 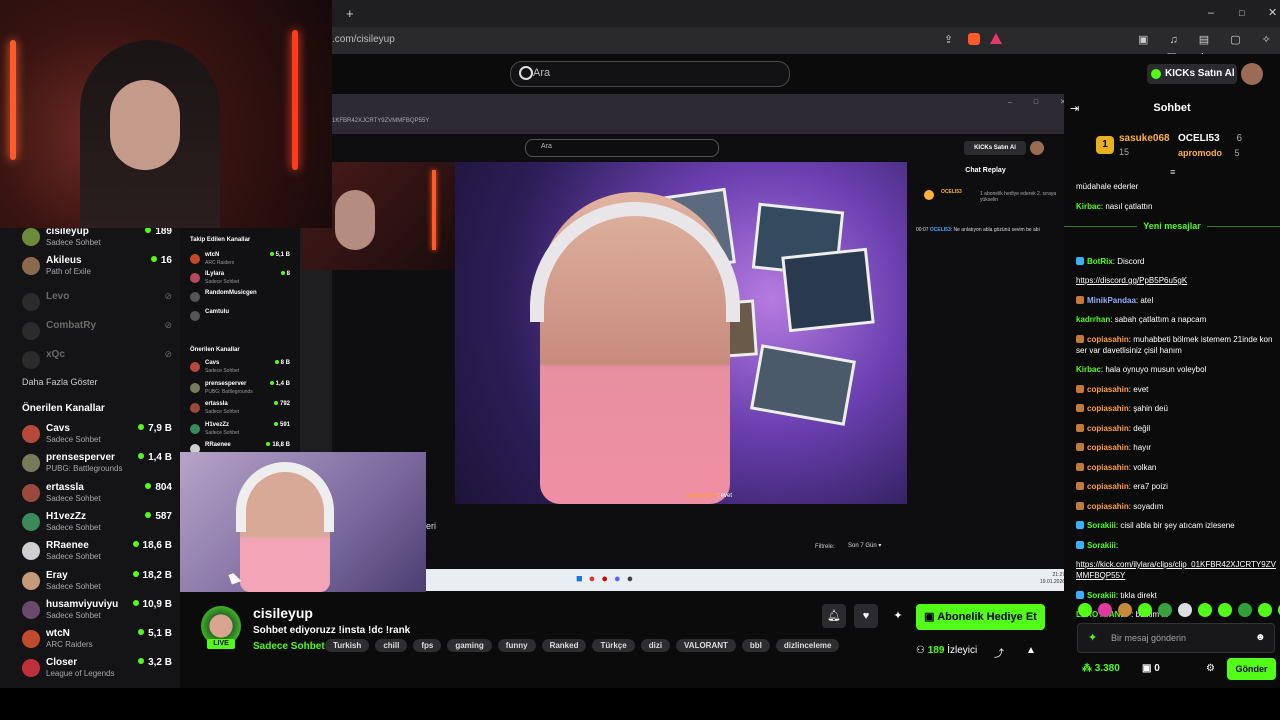 What do you see at coordinates (1093, 319) in the screenshot?
I see `chat-username: kadrrhan` at bounding box center [1093, 319].